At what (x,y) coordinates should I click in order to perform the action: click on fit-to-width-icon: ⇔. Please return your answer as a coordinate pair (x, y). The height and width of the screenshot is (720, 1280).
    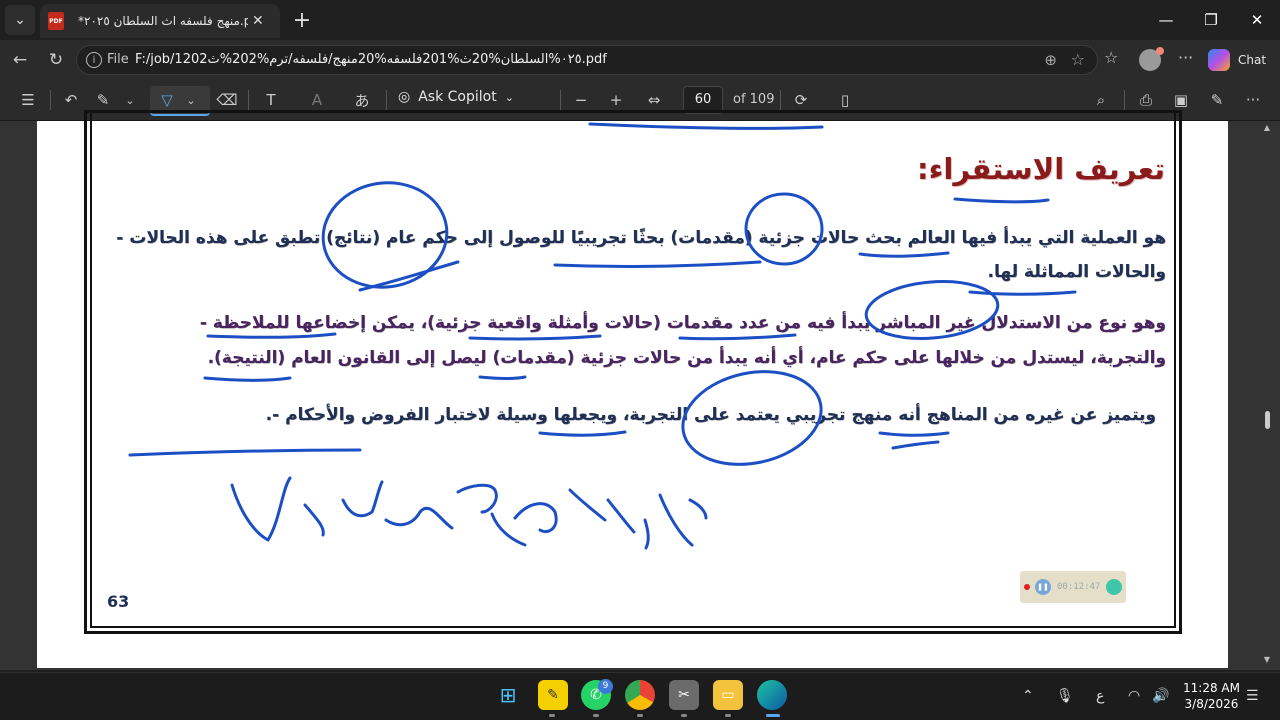
    Looking at the image, I should click on (654, 100).